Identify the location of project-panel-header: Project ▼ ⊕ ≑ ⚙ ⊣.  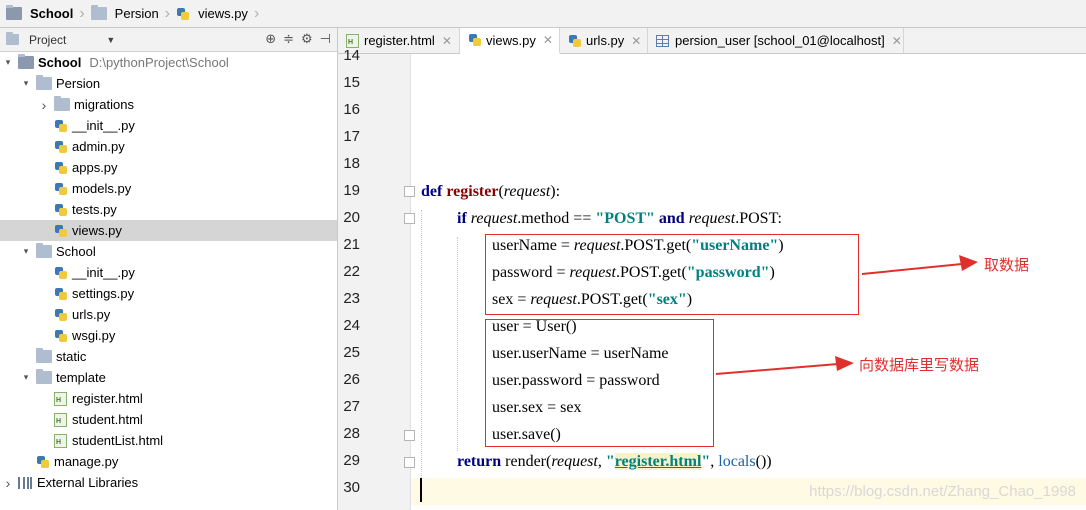
(168, 40).